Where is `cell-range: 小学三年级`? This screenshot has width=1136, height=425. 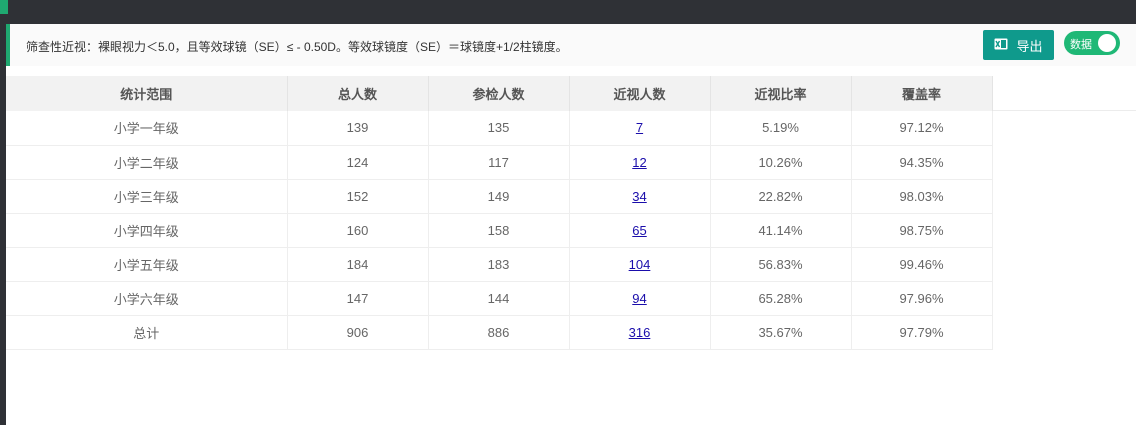 cell-range: 小学三年级 is located at coordinates (147, 196).